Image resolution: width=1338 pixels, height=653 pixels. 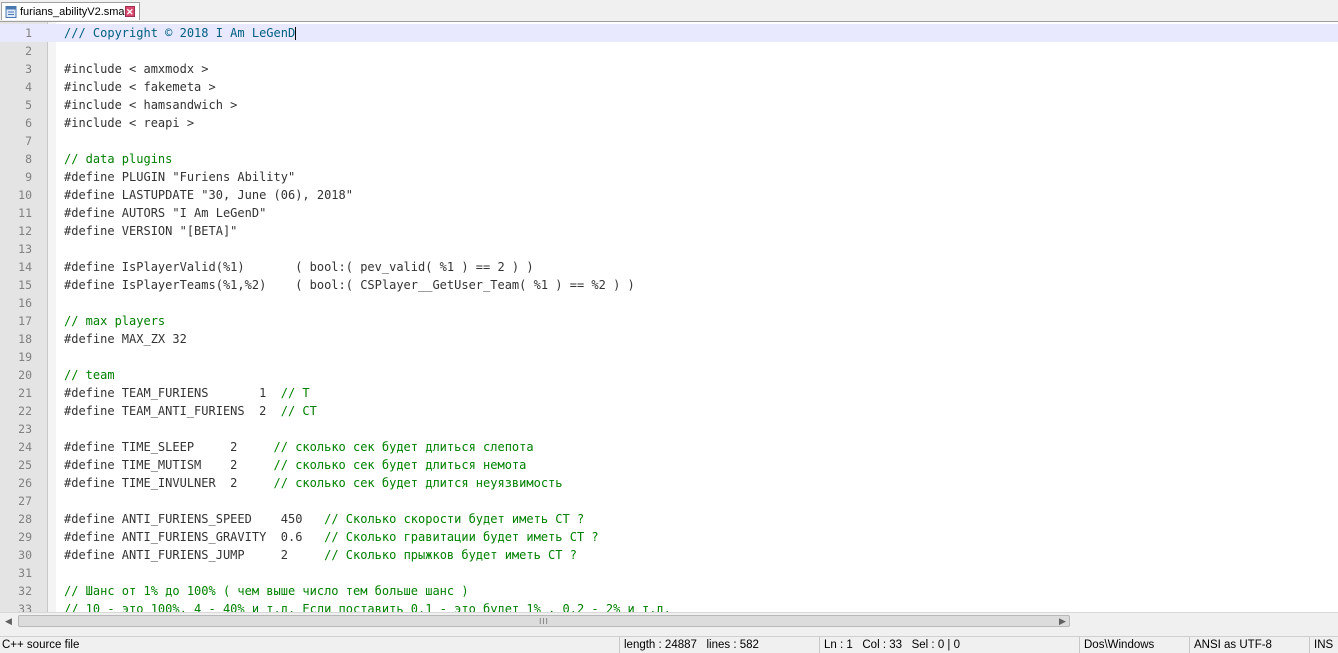 I want to click on code-text: // max players, so click(x=115, y=321).